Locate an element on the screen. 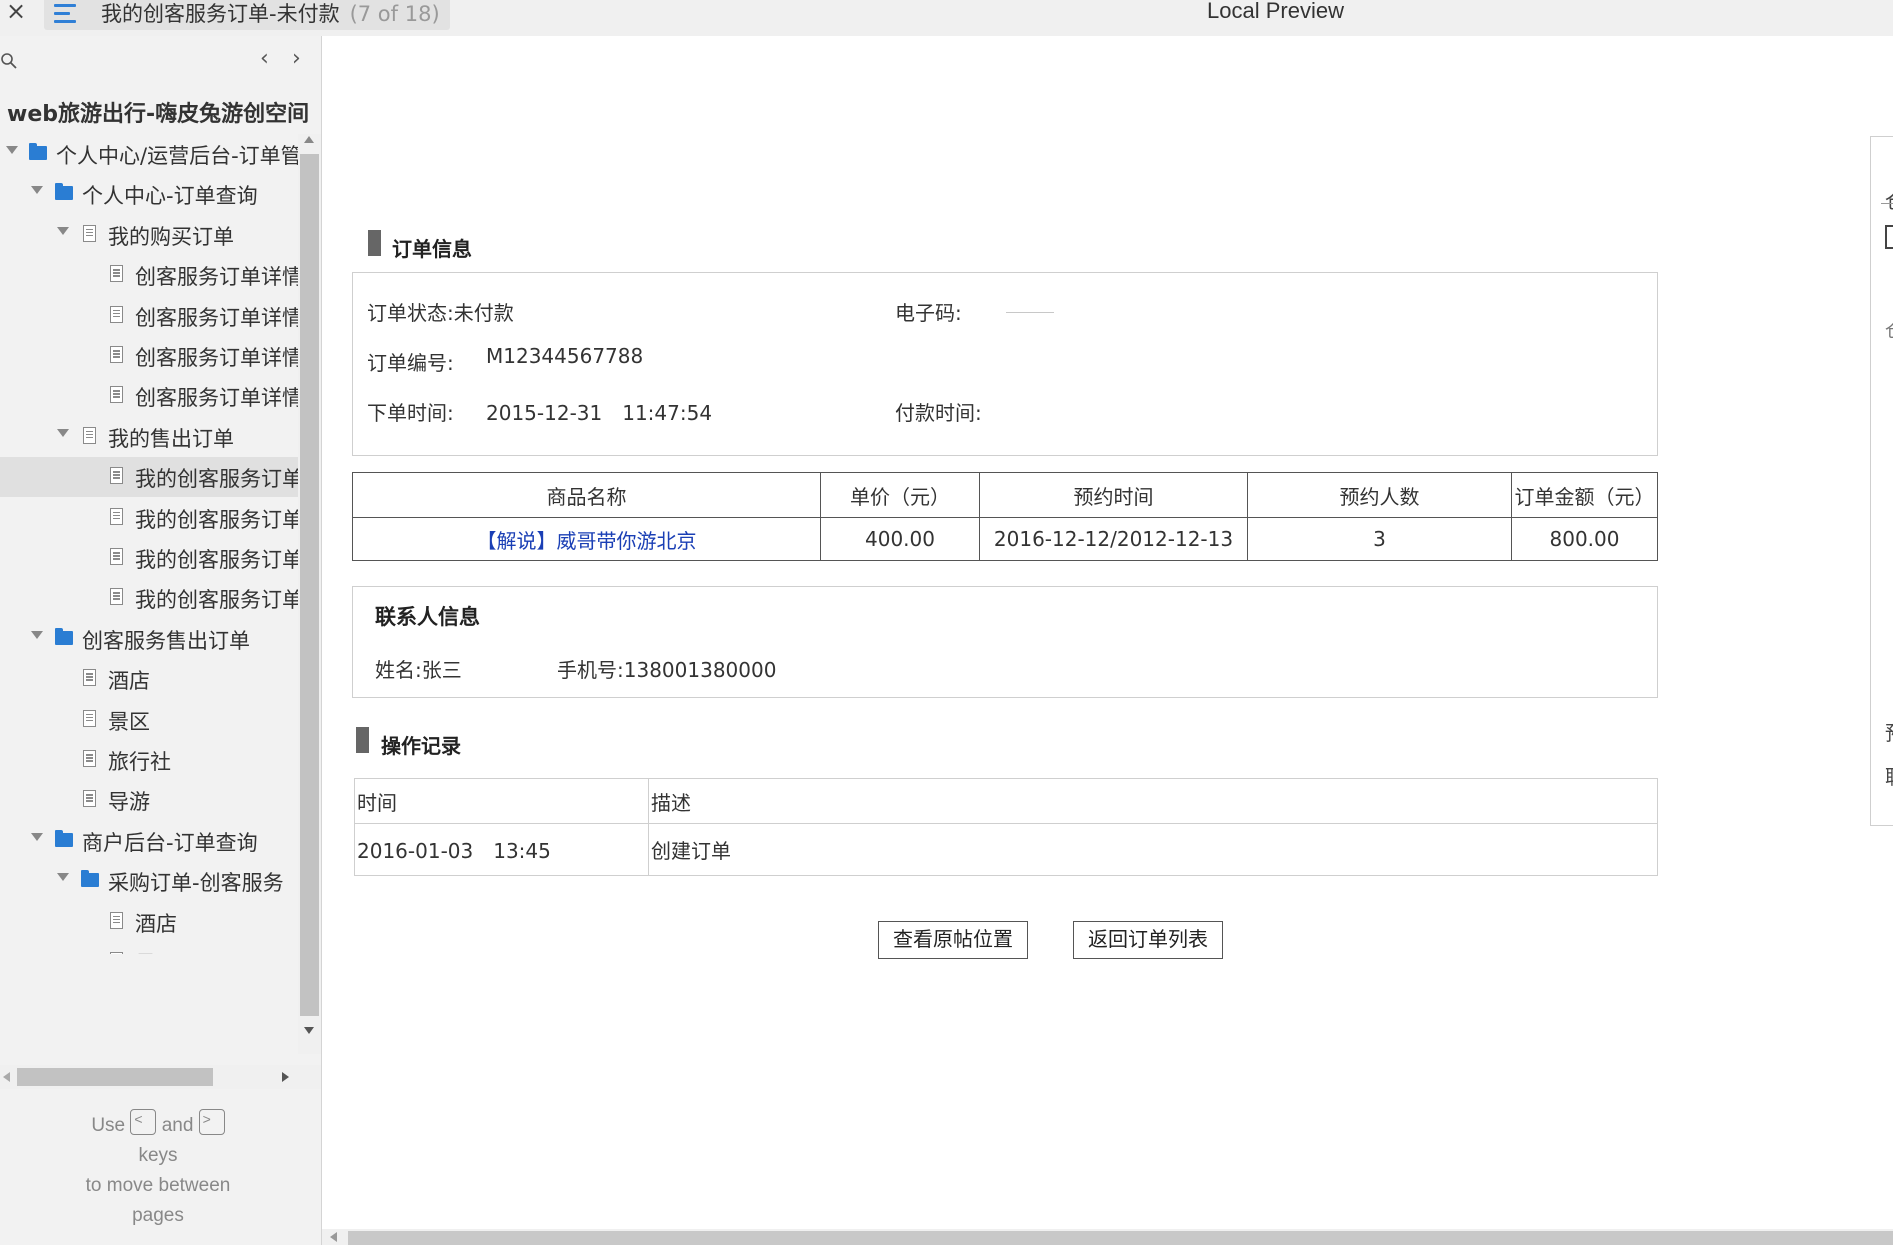  hint-use: Use is located at coordinates (108, 1125).